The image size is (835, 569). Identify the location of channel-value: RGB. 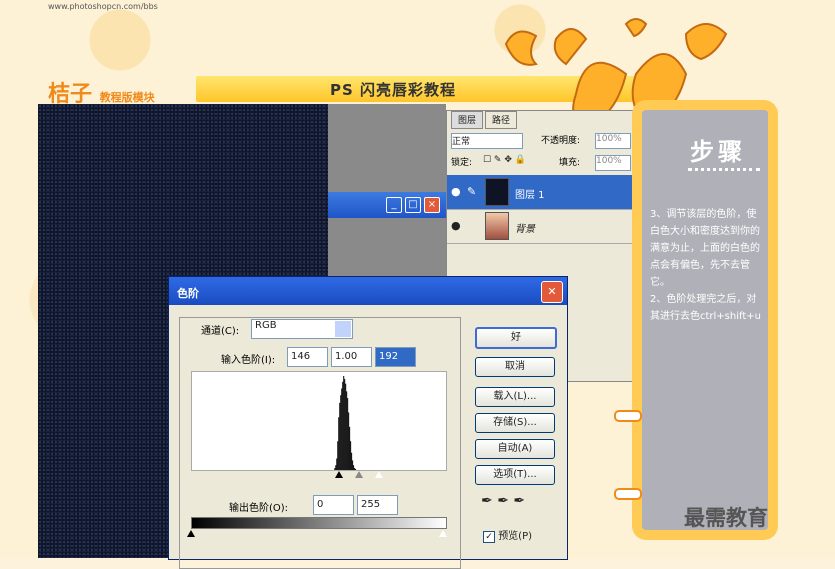
(266, 325).